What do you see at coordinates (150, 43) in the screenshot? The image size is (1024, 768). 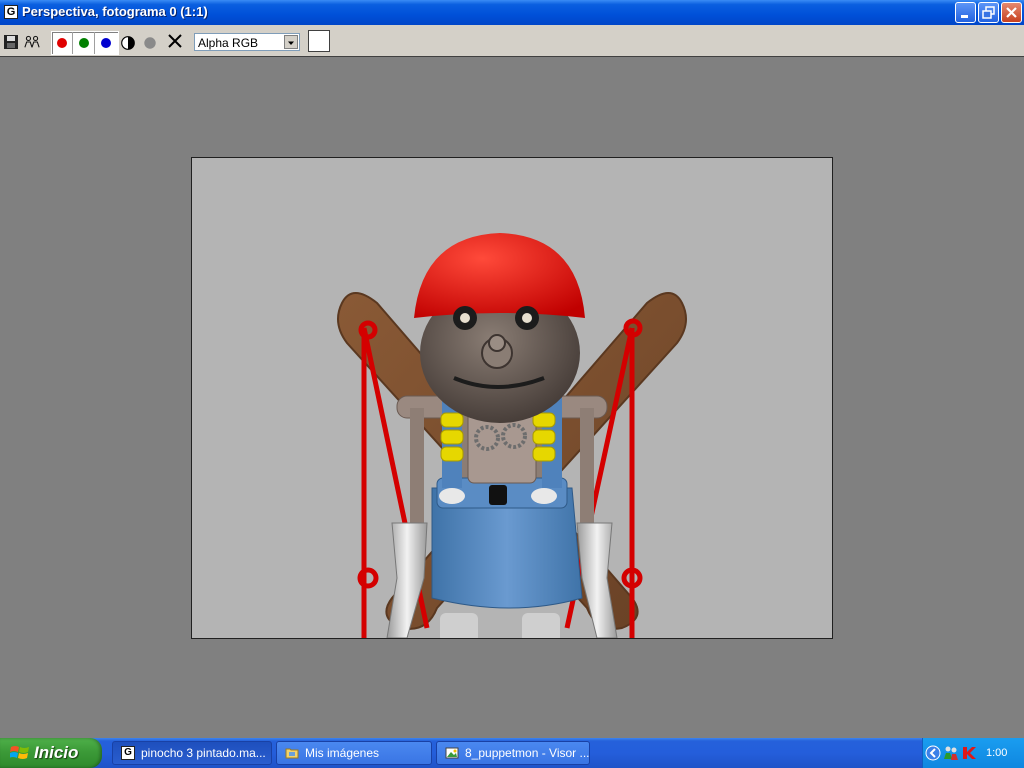 I see `alpha-channel-icon` at bounding box center [150, 43].